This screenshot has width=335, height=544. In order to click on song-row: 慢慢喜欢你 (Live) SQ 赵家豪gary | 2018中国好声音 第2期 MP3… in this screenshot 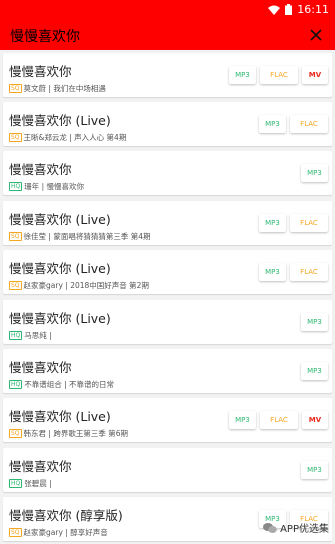, I will do `click(167, 272)`.